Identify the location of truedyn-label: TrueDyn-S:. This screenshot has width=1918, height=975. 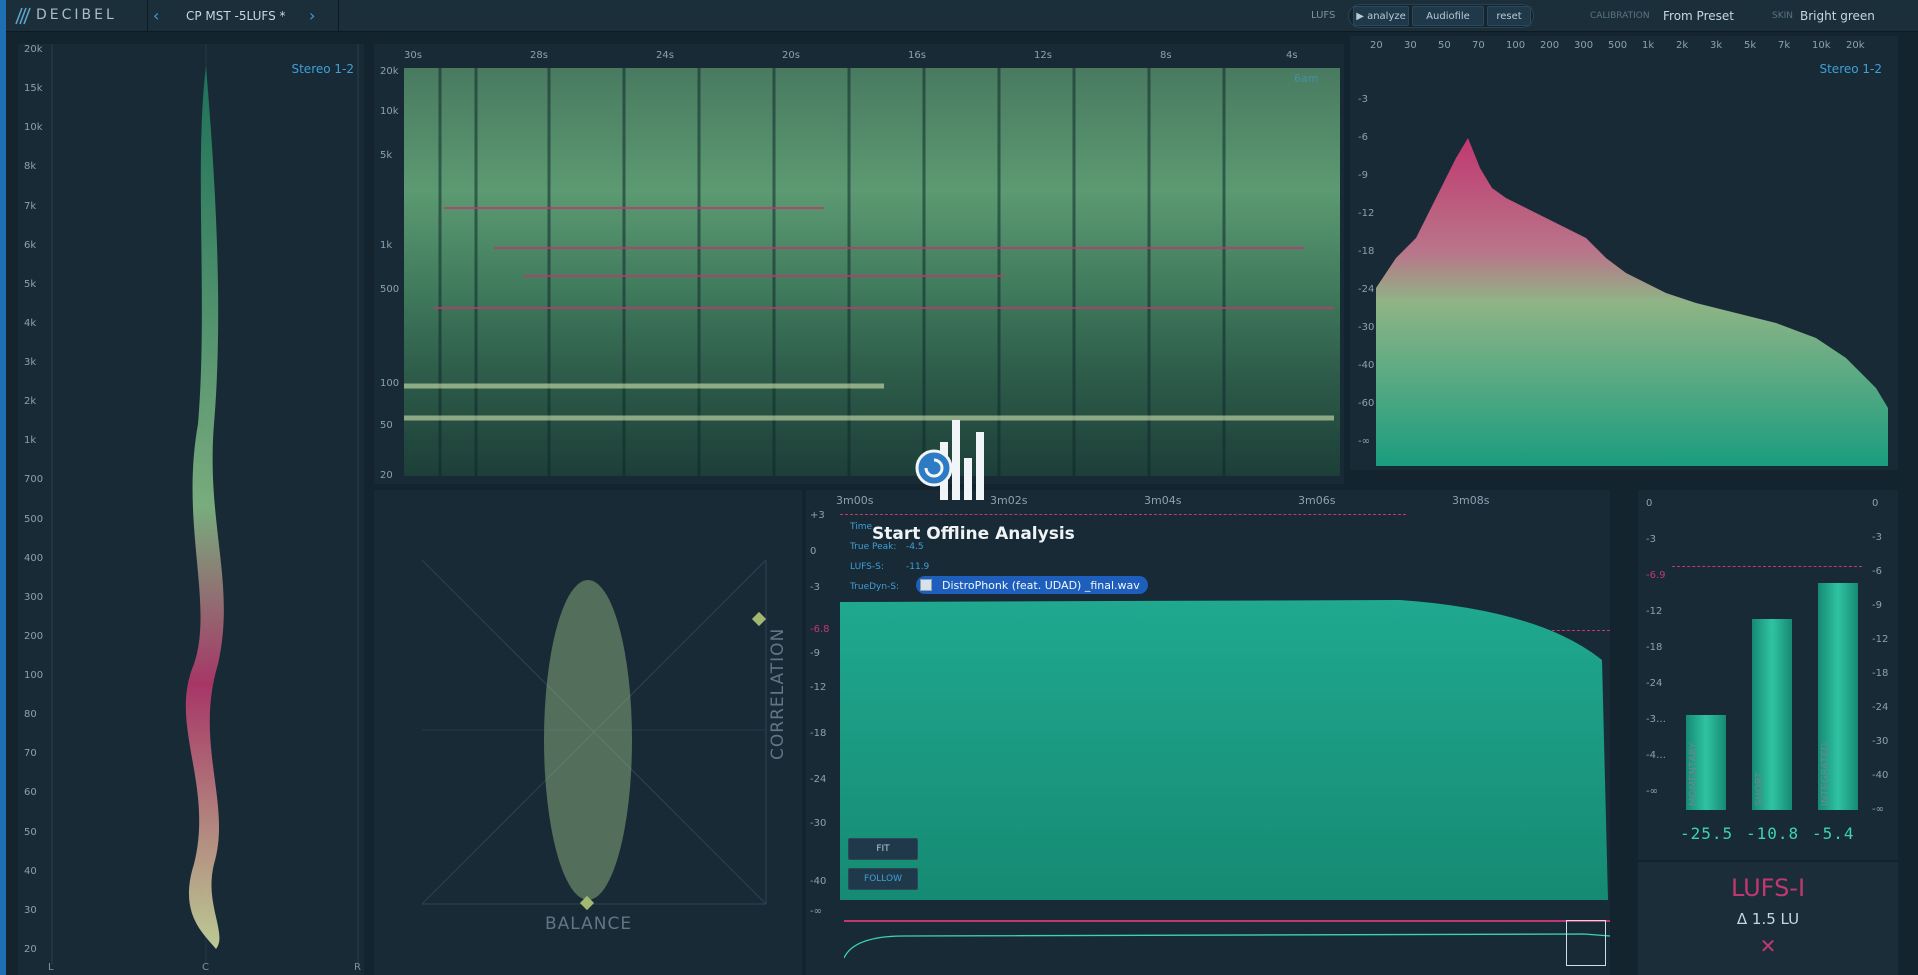
(875, 587).